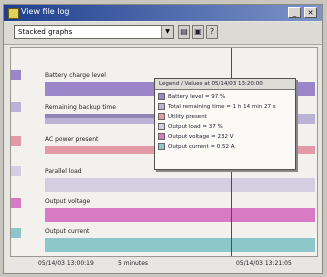 The height and width of the screenshot is (277, 327). What do you see at coordinates (187, 117) in the screenshot?
I see `legend-text: Utility present` at bounding box center [187, 117].